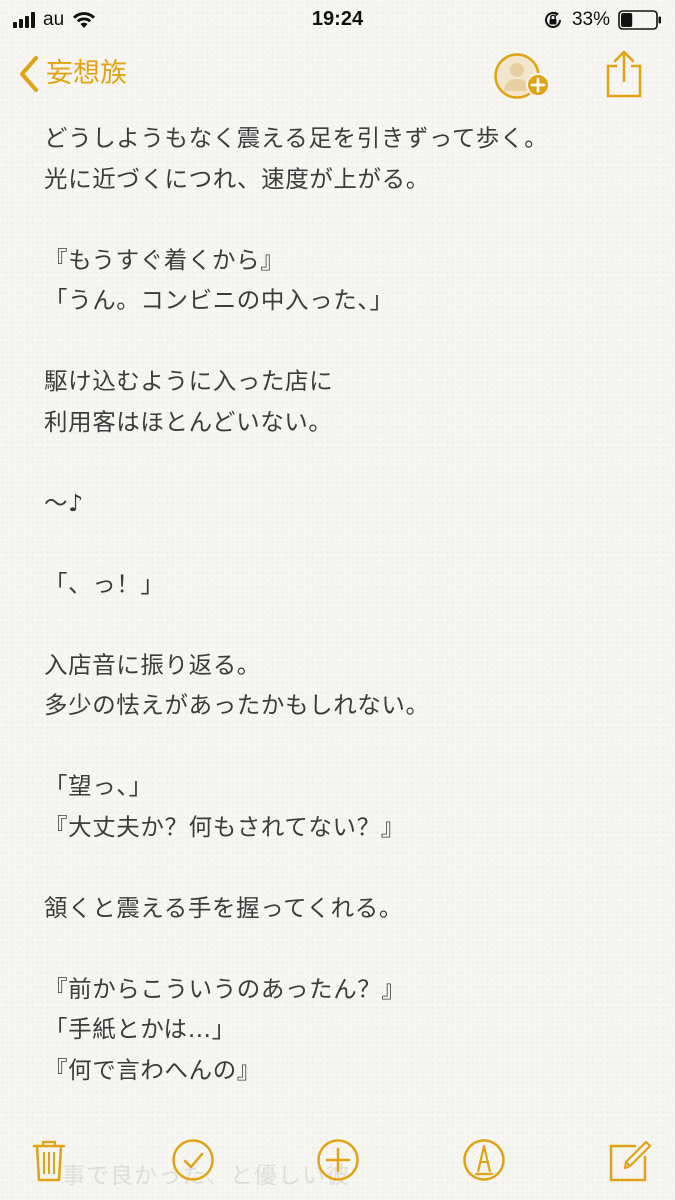 The image size is (675, 1200). I want to click on trash-icon, so click(49, 1161).